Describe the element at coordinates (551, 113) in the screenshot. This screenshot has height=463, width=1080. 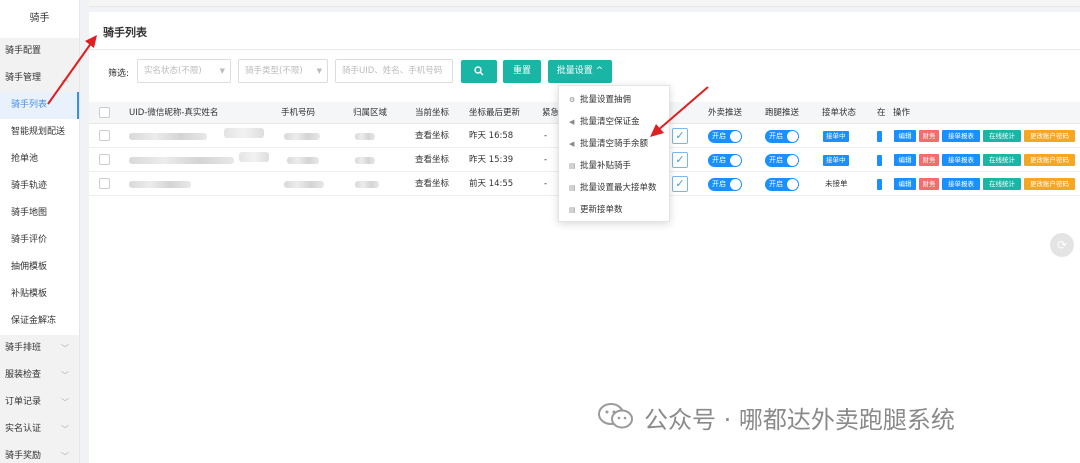
I see `column-header: 紧急` at that location.